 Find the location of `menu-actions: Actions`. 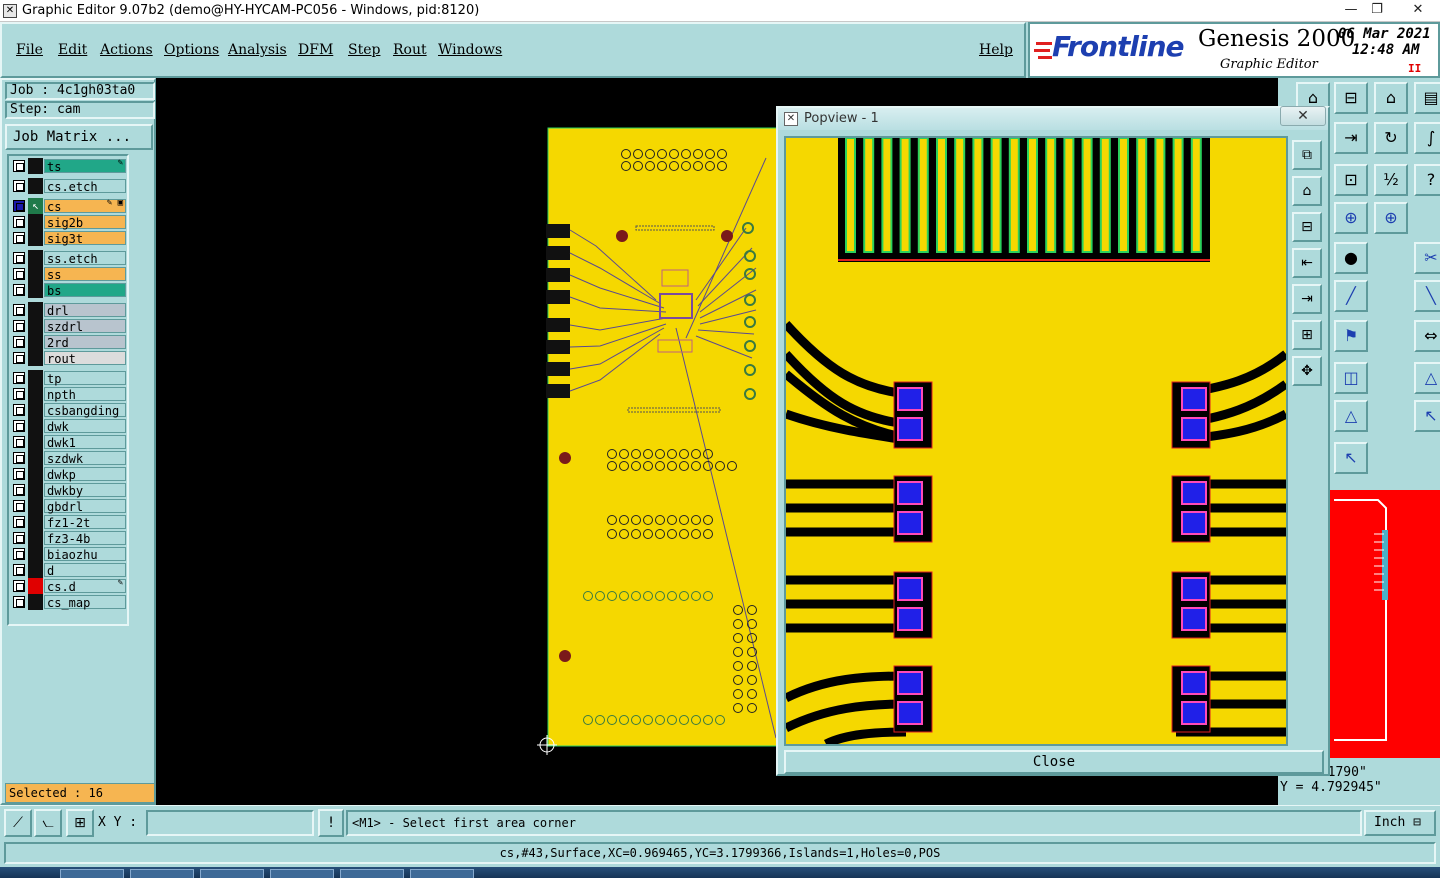

menu-actions: Actions is located at coordinates (126, 50).